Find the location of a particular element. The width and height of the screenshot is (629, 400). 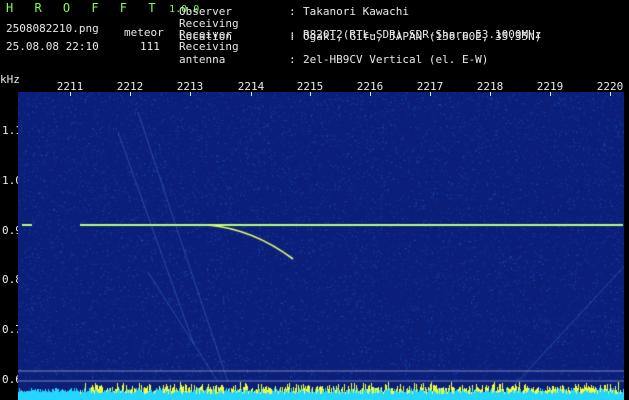

datetime-label: 25.08.08 22:10 is located at coordinates (52, 46).